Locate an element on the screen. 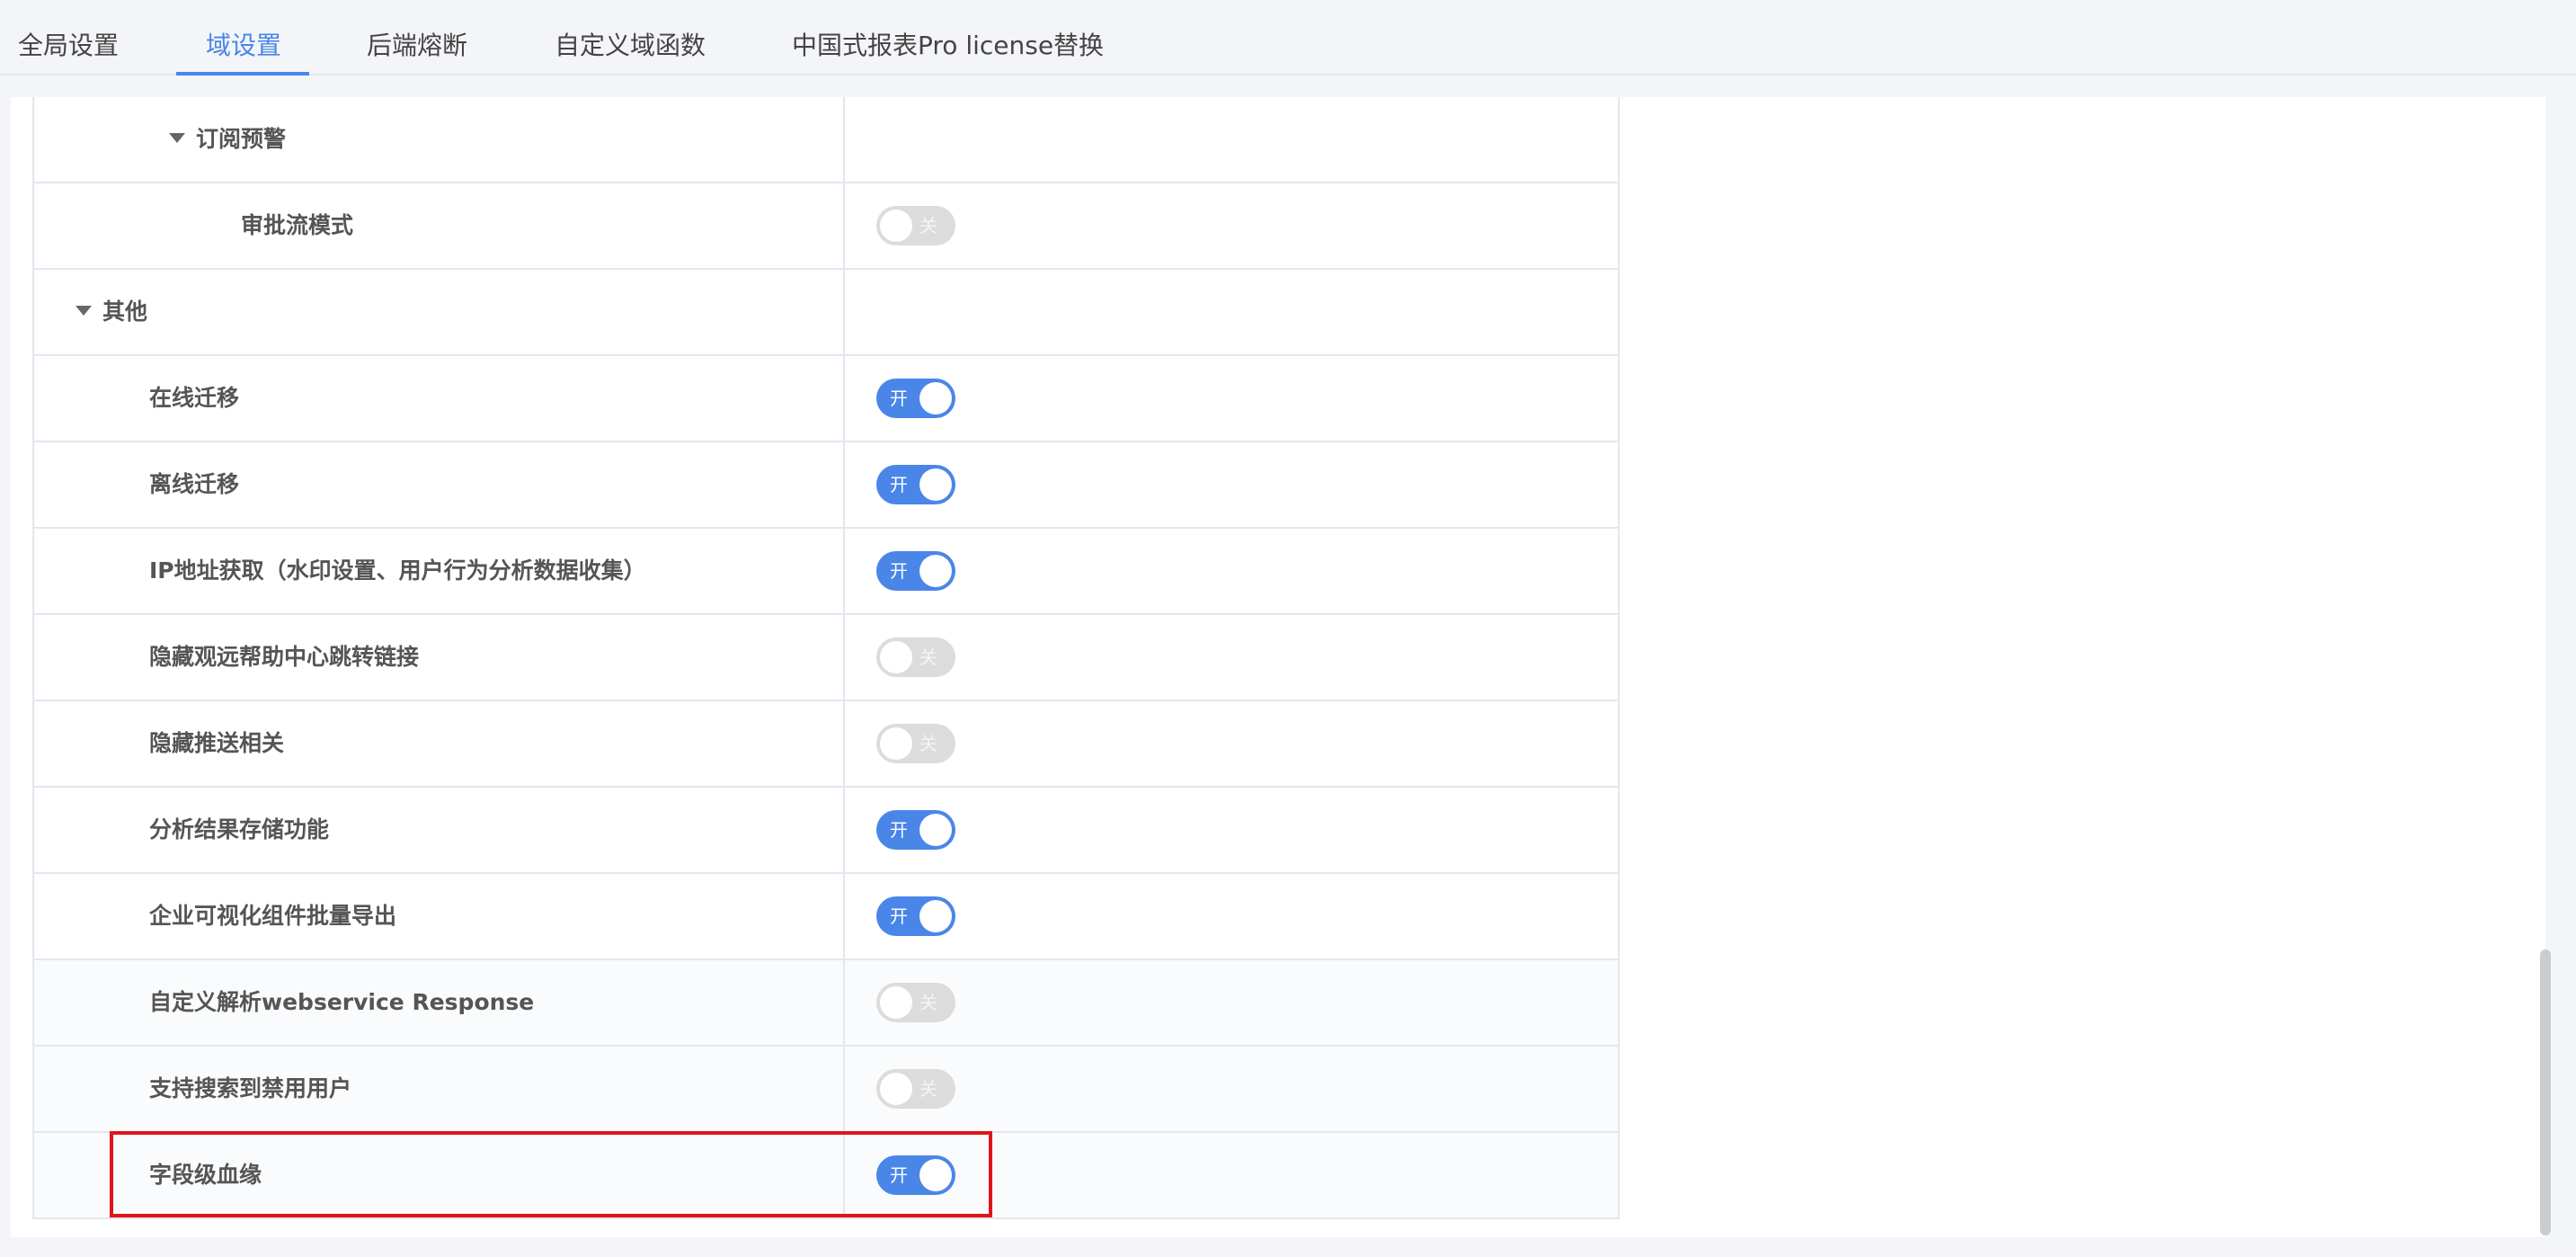 The width and height of the screenshot is (2576, 1257). search-disabled-users-toggle: 关 is located at coordinates (915, 1089).